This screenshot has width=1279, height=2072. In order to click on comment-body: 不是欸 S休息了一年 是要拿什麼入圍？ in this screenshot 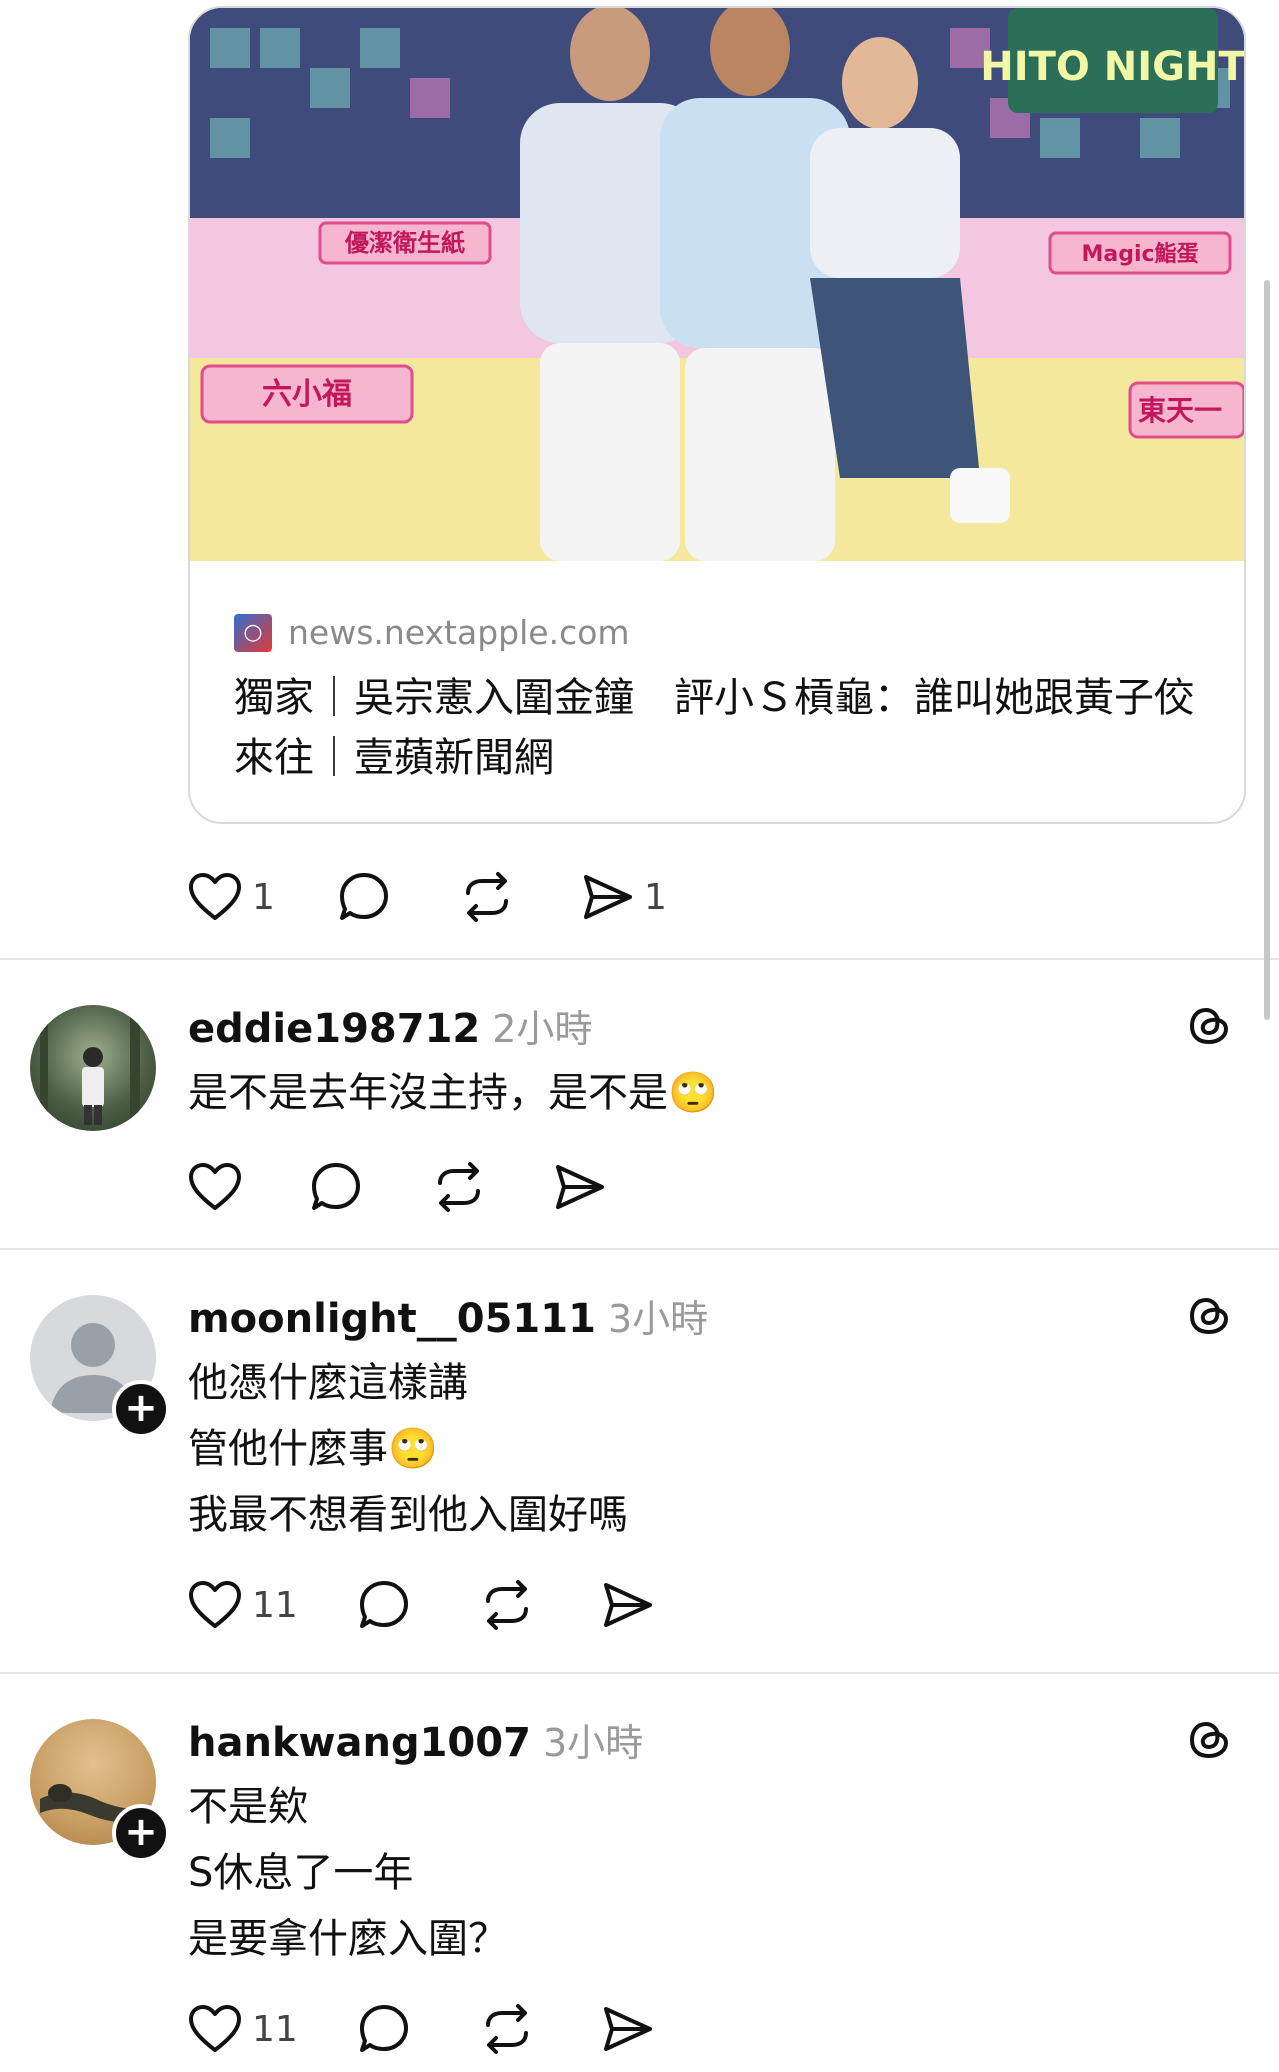, I will do `click(348, 1873)`.